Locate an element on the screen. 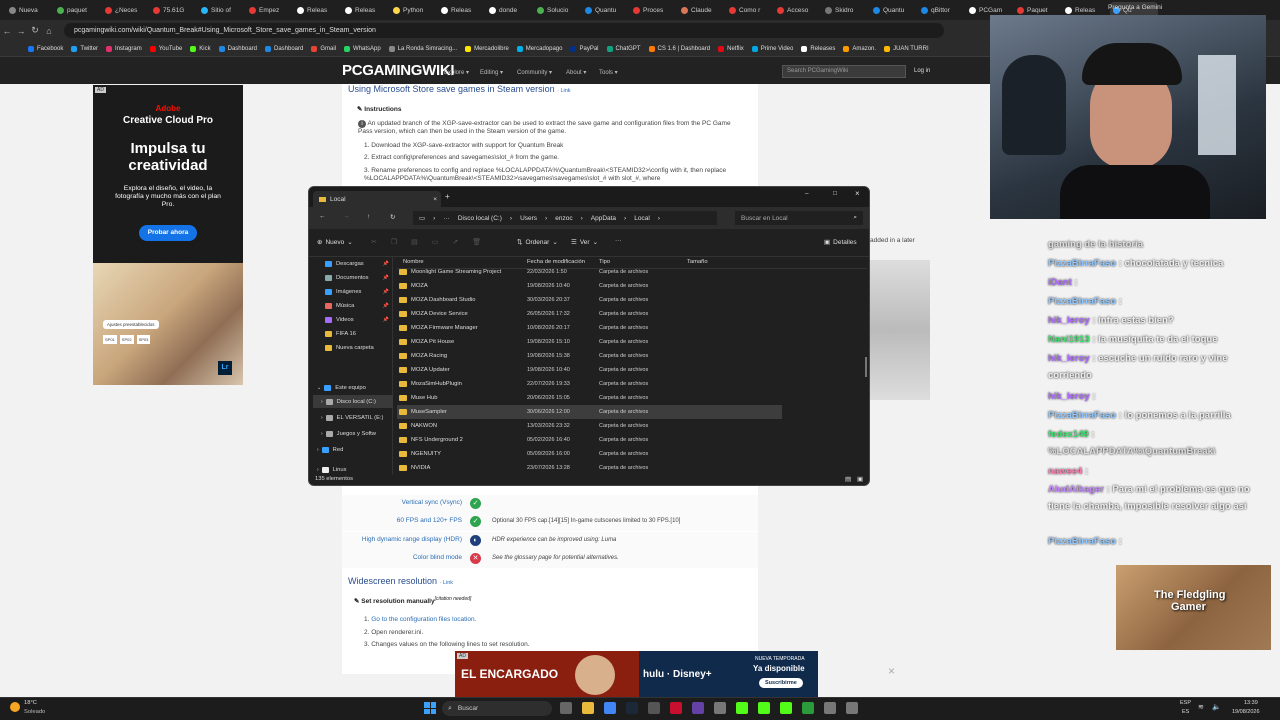 The width and height of the screenshot is (1280, 720). view-button: ☰ Ver ⌄ is located at coordinates (584, 242).